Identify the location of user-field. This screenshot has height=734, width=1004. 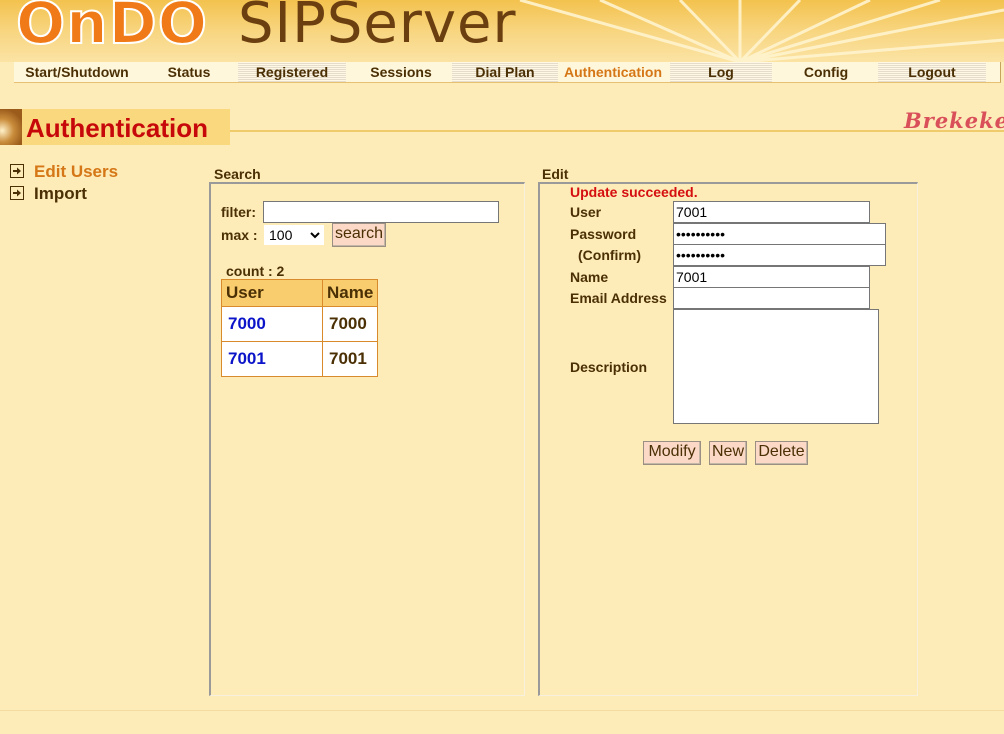
(771, 212).